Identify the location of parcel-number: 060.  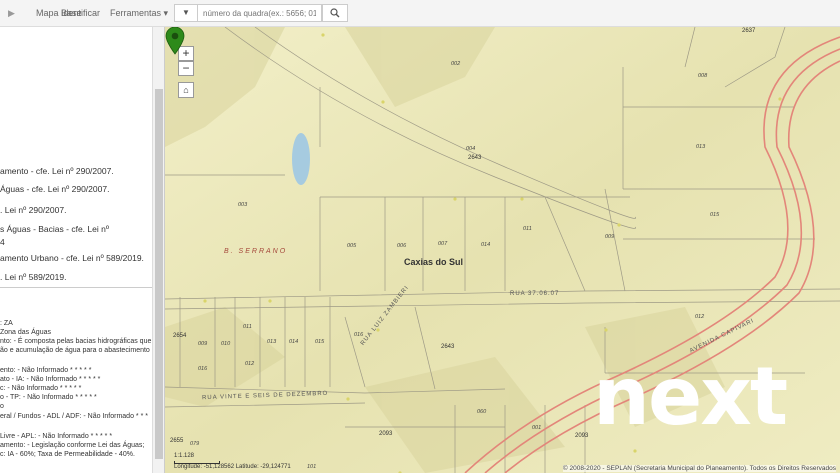
(482, 412).